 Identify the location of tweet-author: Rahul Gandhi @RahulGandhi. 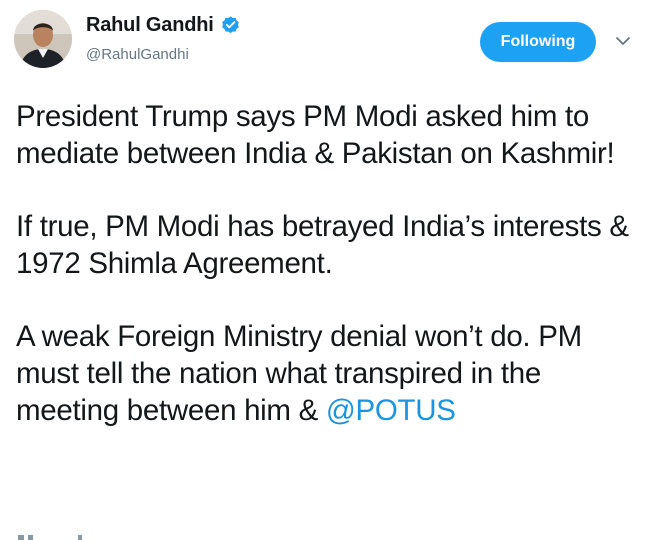
(163, 37).